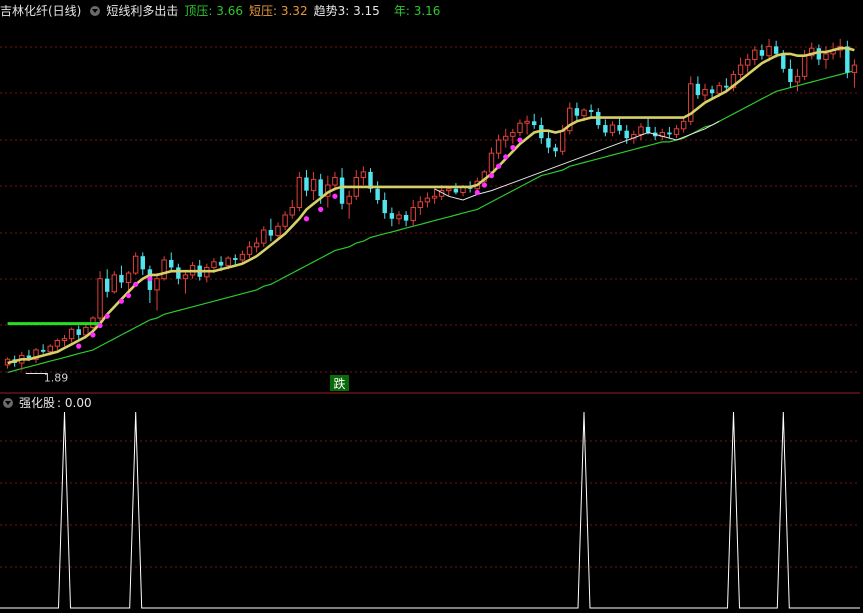  What do you see at coordinates (56, 378) in the screenshot?
I see `low-price-label: 1.89` at bounding box center [56, 378].